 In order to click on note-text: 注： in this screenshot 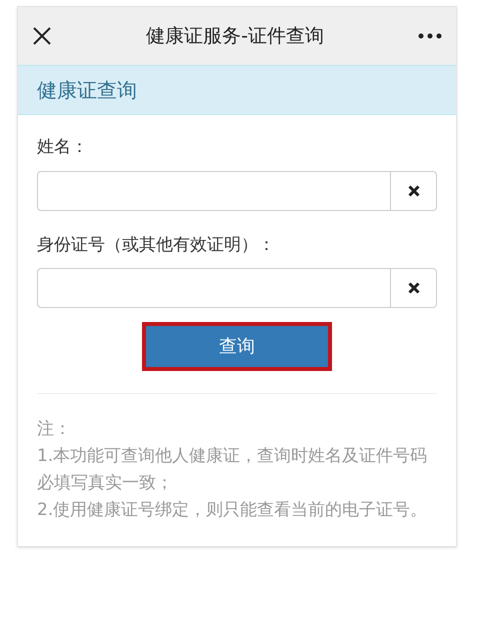, I will do `click(54, 429)`.